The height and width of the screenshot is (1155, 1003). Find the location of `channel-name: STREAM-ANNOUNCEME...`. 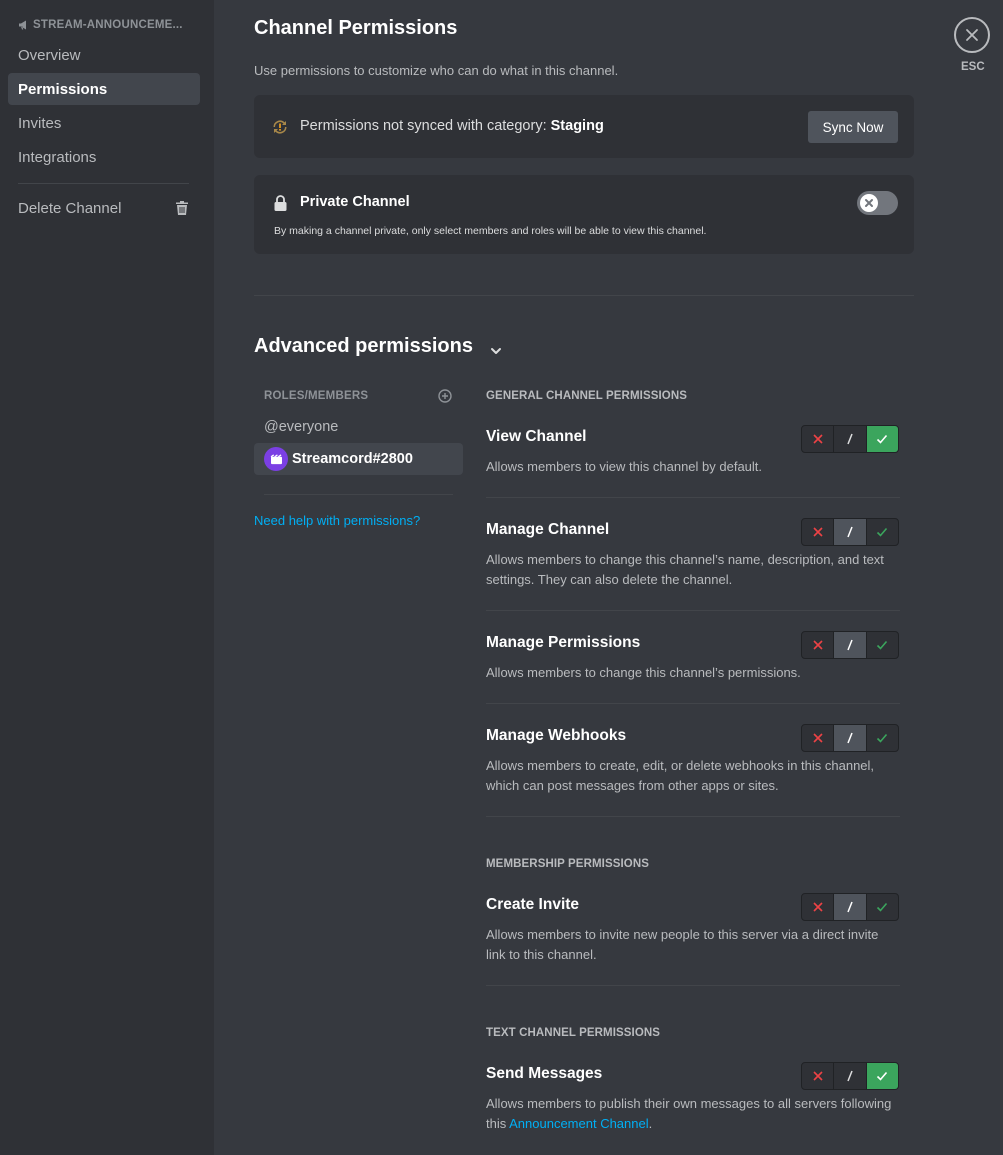

channel-name: STREAM-ANNOUNCEME... is located at coordinates (108, 25).